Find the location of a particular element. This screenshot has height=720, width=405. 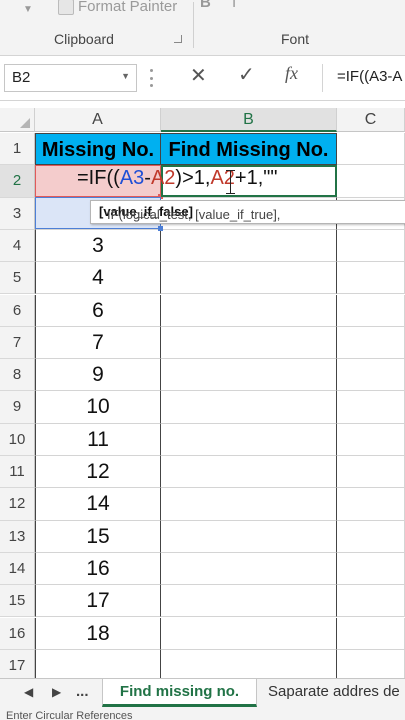

cell-b15 is located at coordinates (249, 601).